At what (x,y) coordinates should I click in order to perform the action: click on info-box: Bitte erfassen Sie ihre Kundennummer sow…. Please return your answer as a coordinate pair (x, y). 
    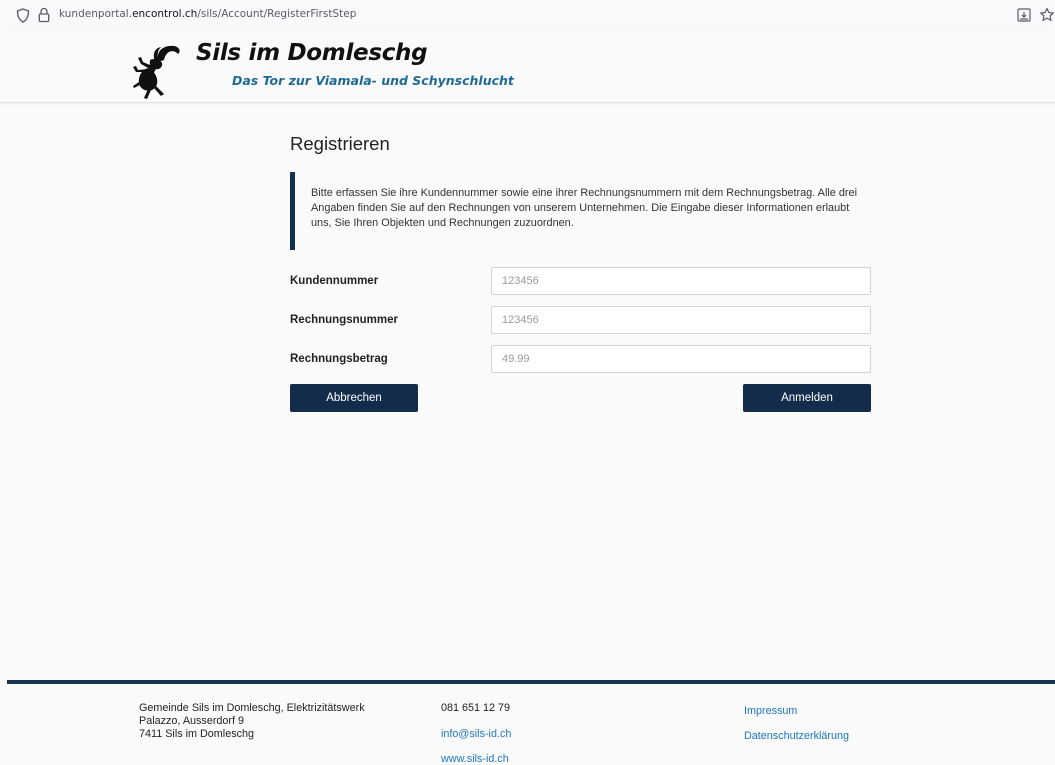
    Looking at the image, I should click on (575, 211).